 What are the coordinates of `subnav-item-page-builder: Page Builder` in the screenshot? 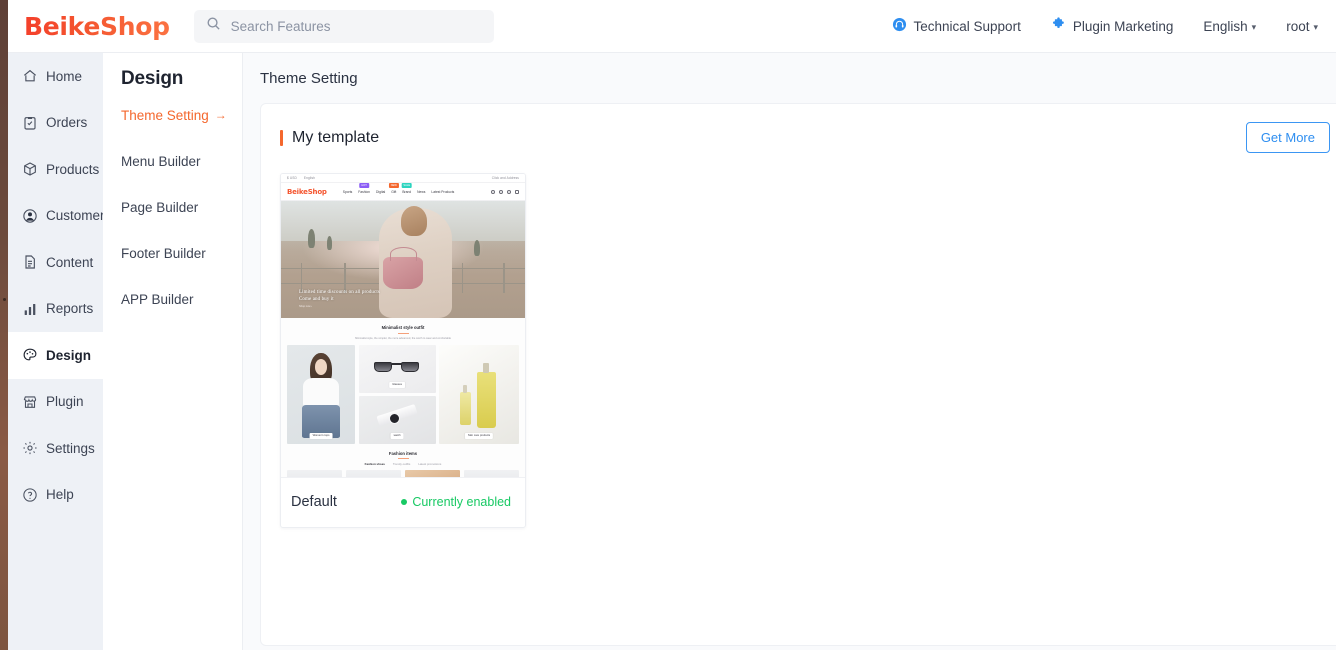 It's located at (172, 207).